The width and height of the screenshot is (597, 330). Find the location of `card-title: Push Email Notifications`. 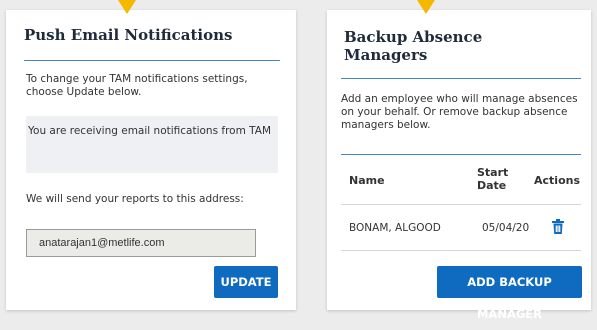

card-title: Push Email Notifications is located at coordinates (128, 35).